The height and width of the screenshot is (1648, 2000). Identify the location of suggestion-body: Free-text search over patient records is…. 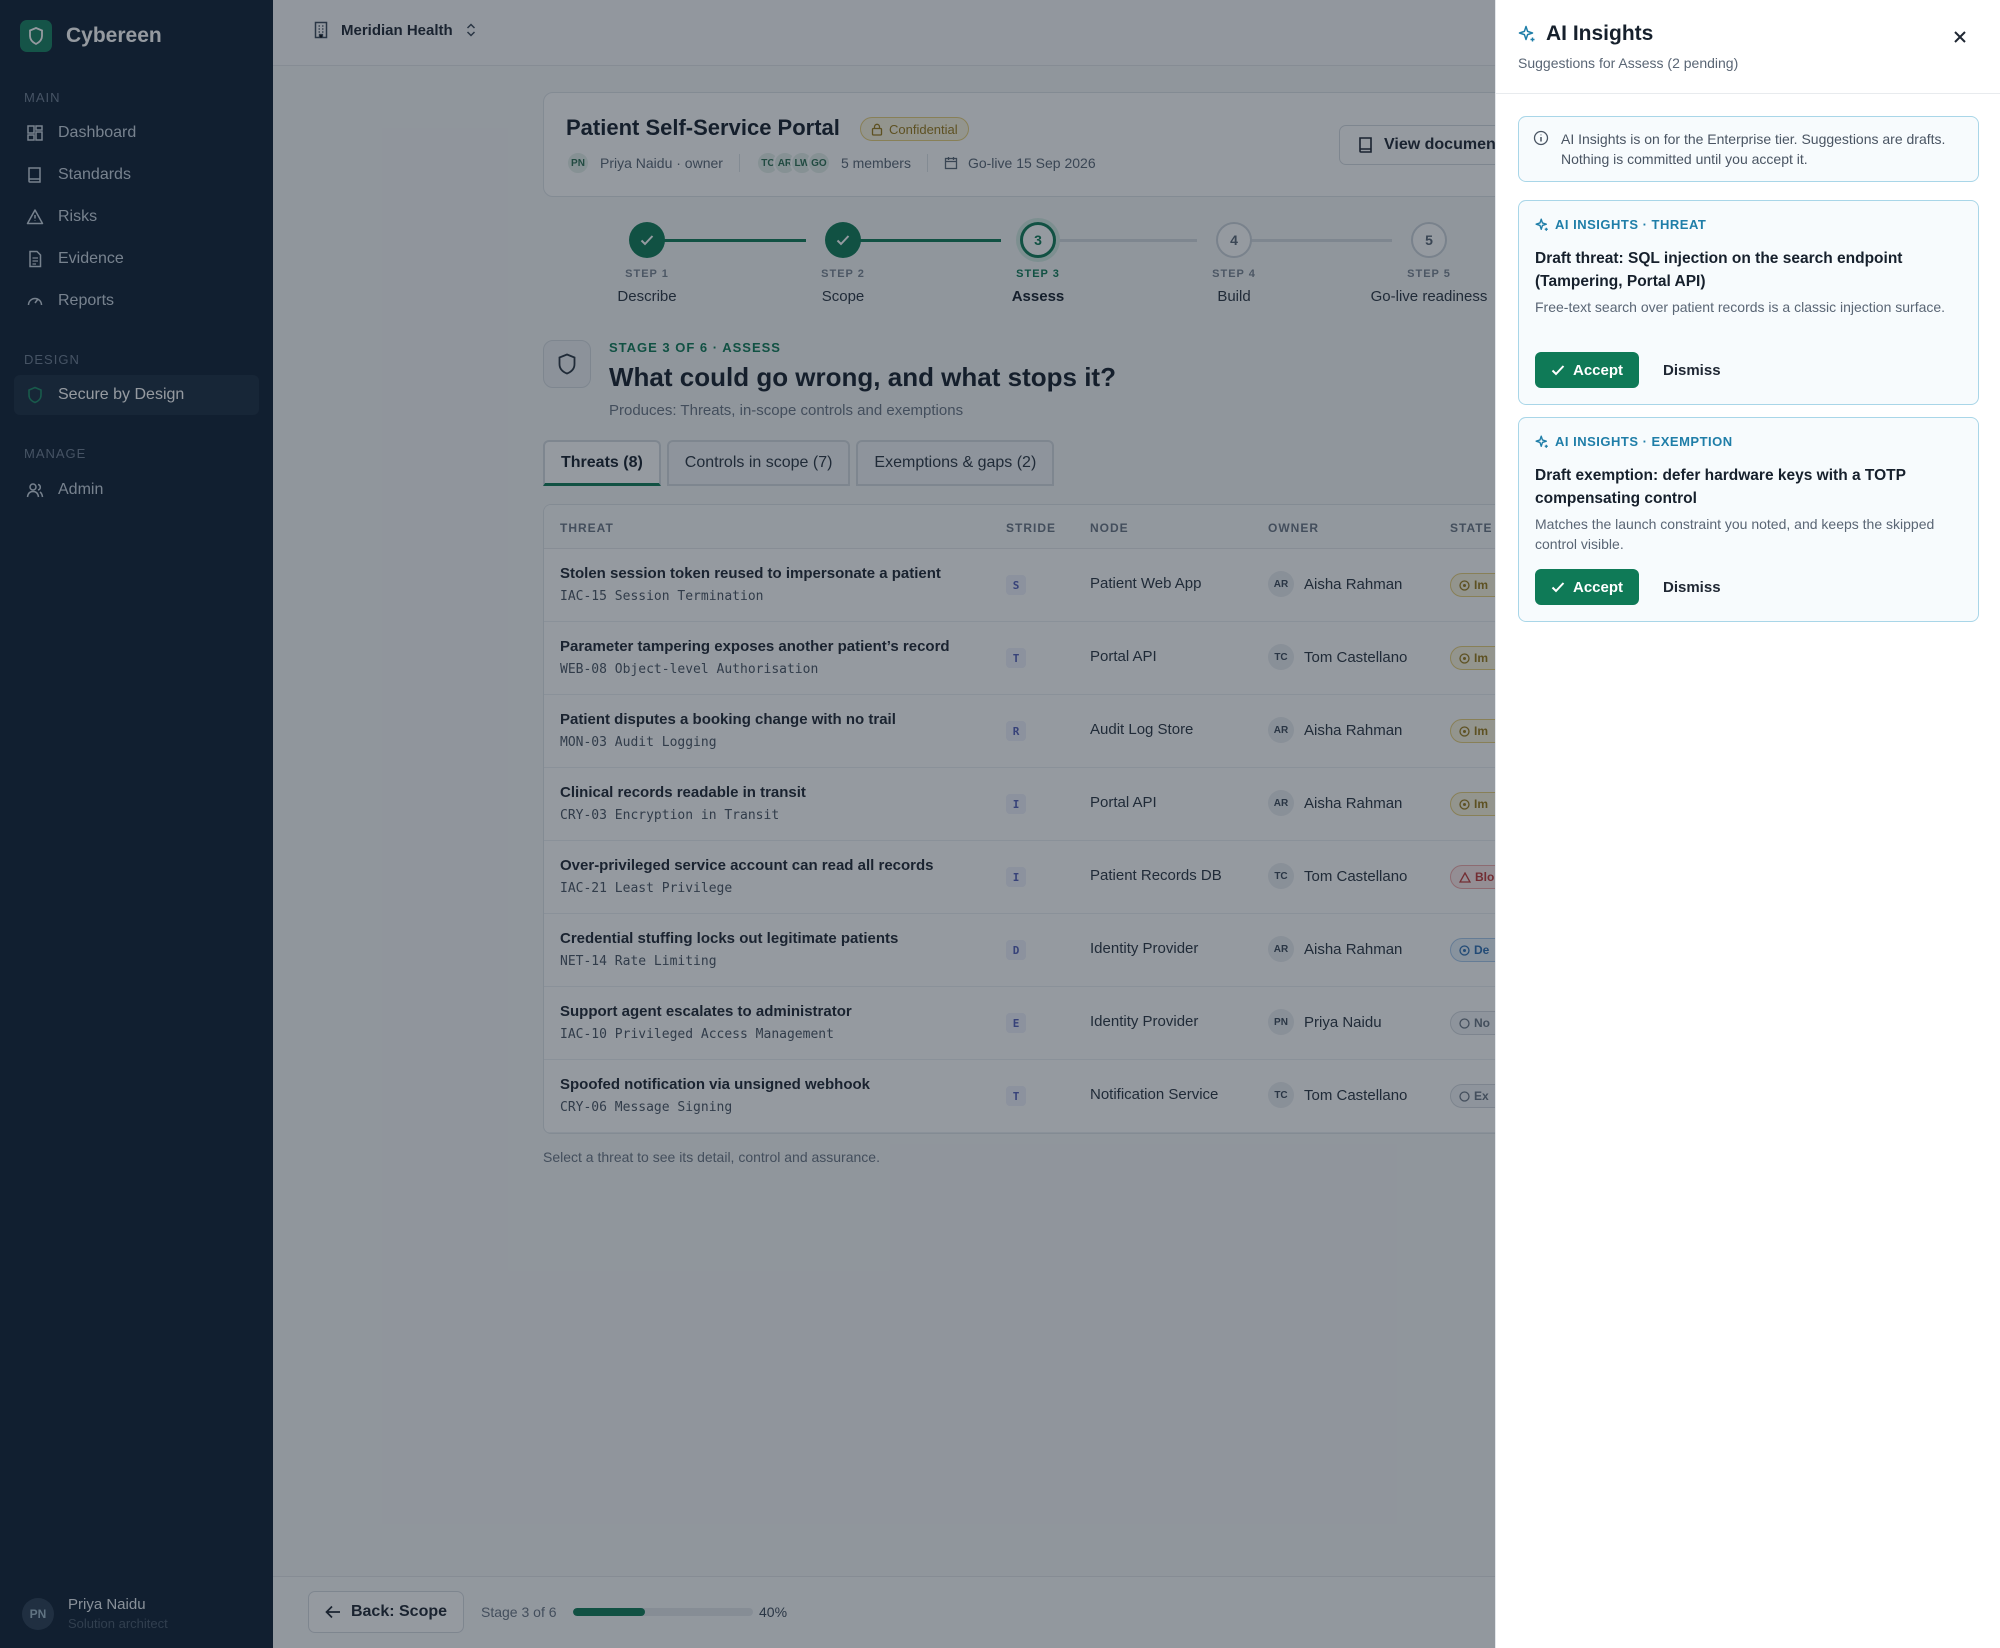
(1740, 307).